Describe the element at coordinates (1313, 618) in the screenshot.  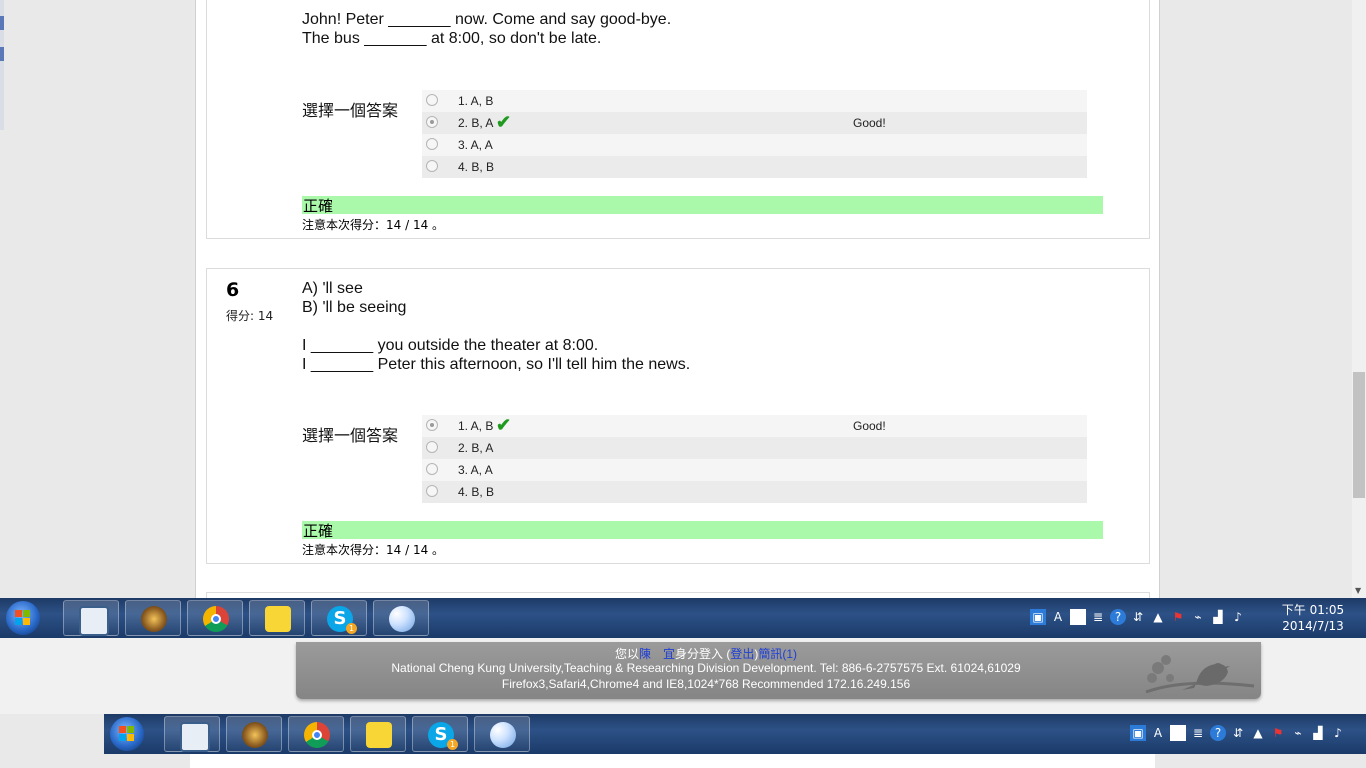
I see `taskbar-clock: 下午 01:05 2014/7/13` at that location.